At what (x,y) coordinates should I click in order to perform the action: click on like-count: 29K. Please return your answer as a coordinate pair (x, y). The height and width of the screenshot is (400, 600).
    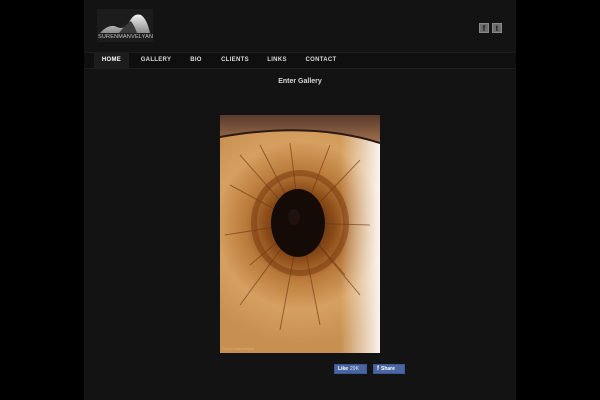
    Looking at the image, I should click on (354, 369).